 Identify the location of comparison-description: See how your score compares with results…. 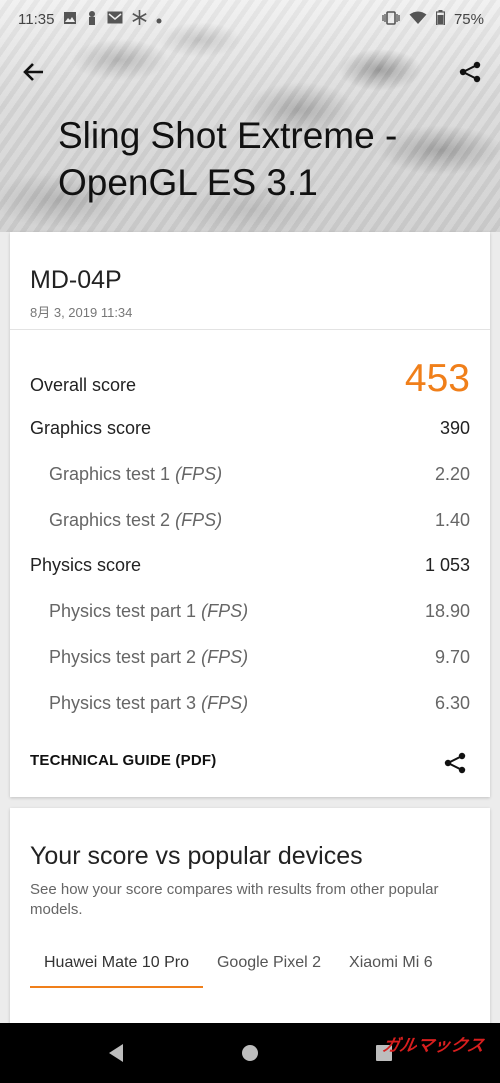
(234, 899).